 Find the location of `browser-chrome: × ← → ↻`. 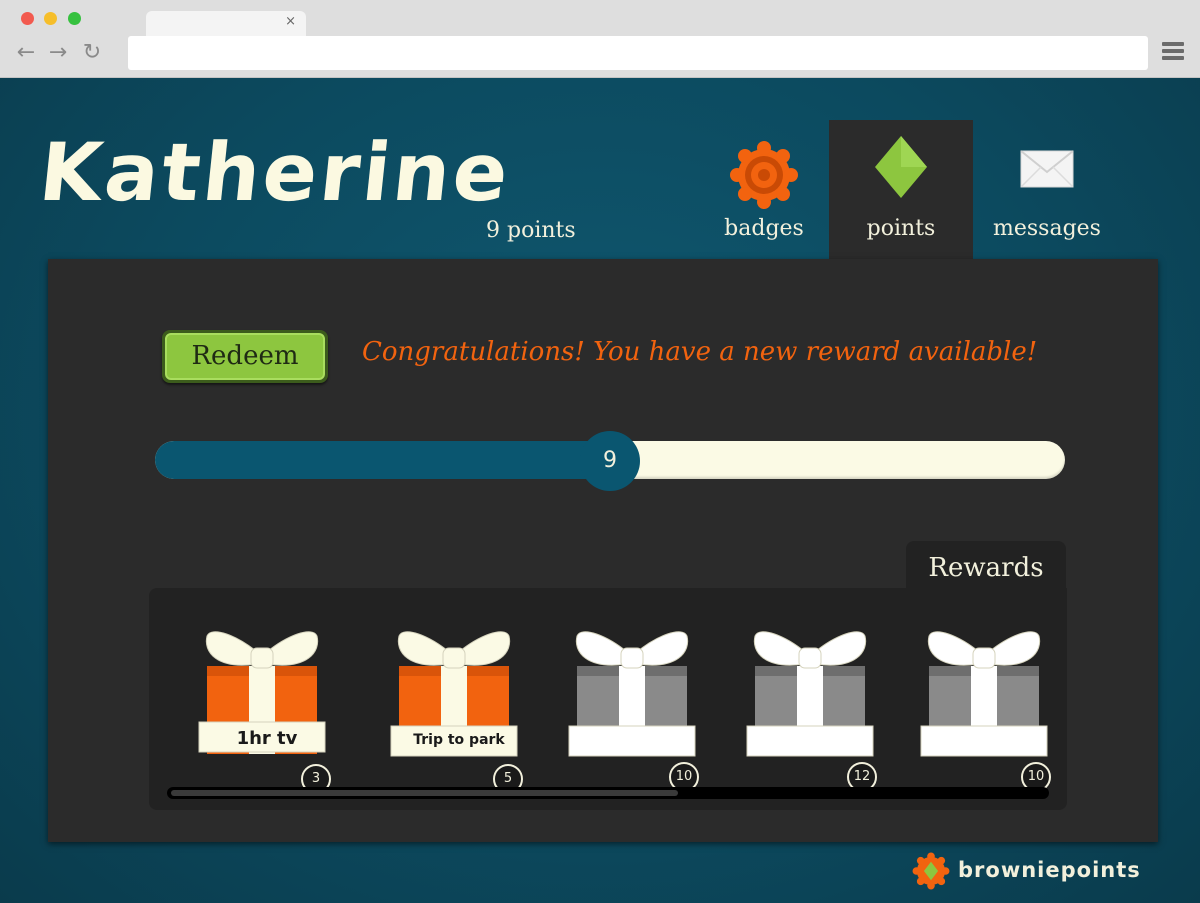

browser-chrome: × ← → ↻ is located at coordinates (600, 39).